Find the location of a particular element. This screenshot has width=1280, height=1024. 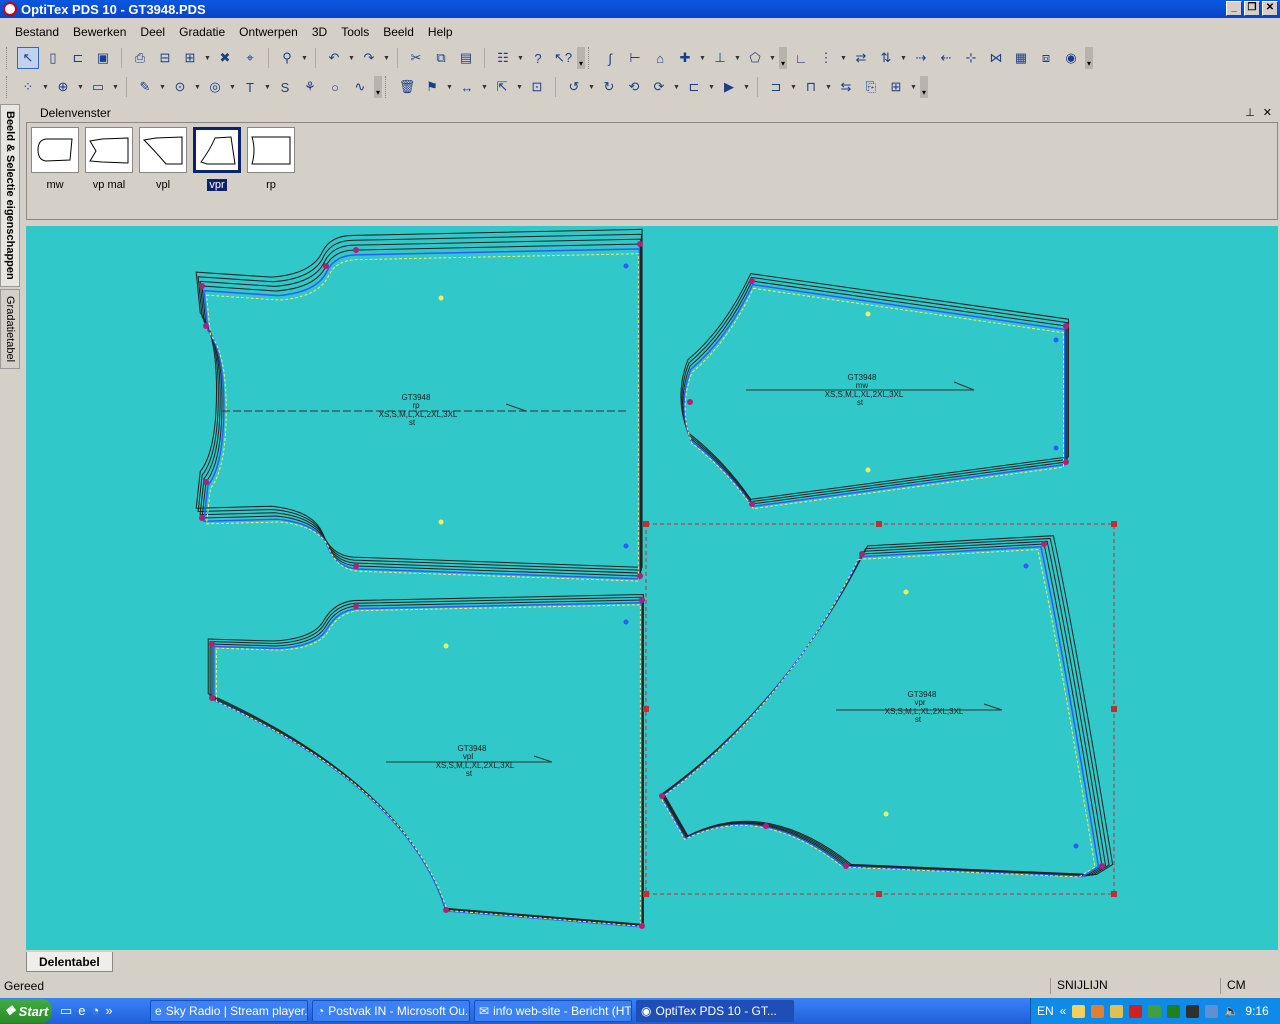

context-help-icon: ↖? is located at coordinates (563, 58).